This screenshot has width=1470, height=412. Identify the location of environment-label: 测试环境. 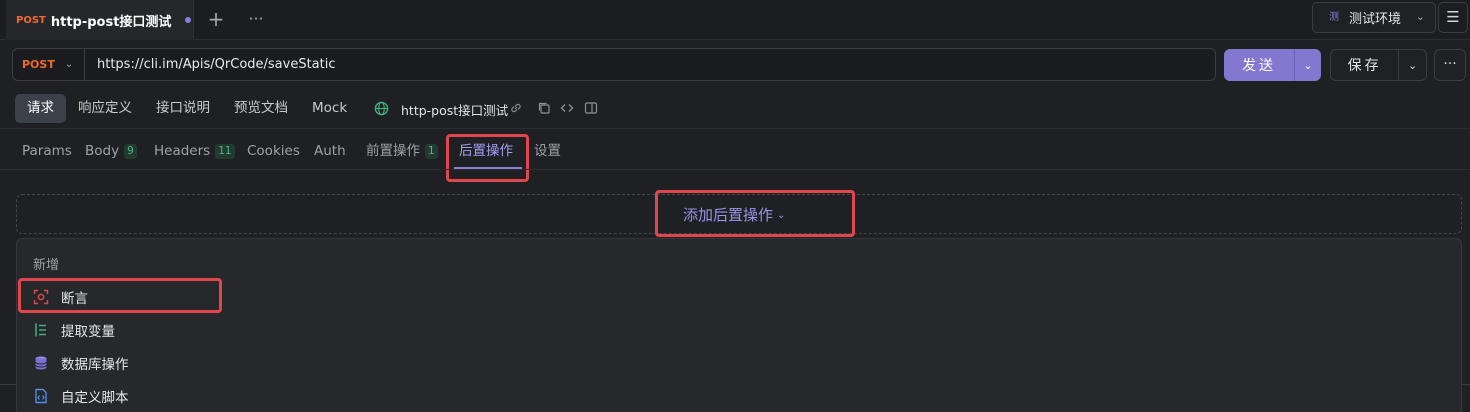
(1375, 19).